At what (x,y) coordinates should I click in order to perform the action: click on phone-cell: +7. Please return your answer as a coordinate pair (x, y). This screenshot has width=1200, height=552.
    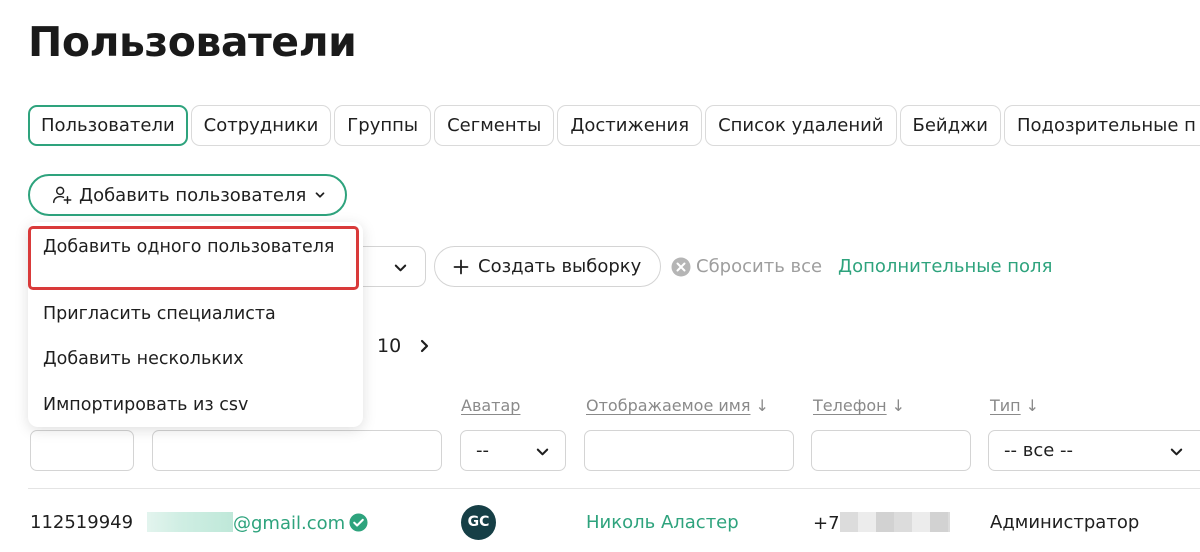
    Looking at the image, I should click on (881, 523).